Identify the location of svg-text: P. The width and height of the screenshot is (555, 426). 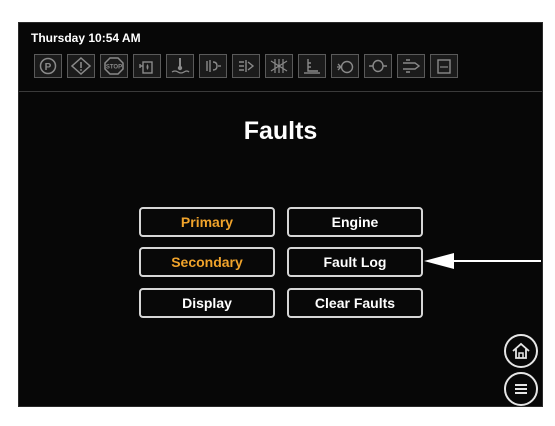
(48, 67).